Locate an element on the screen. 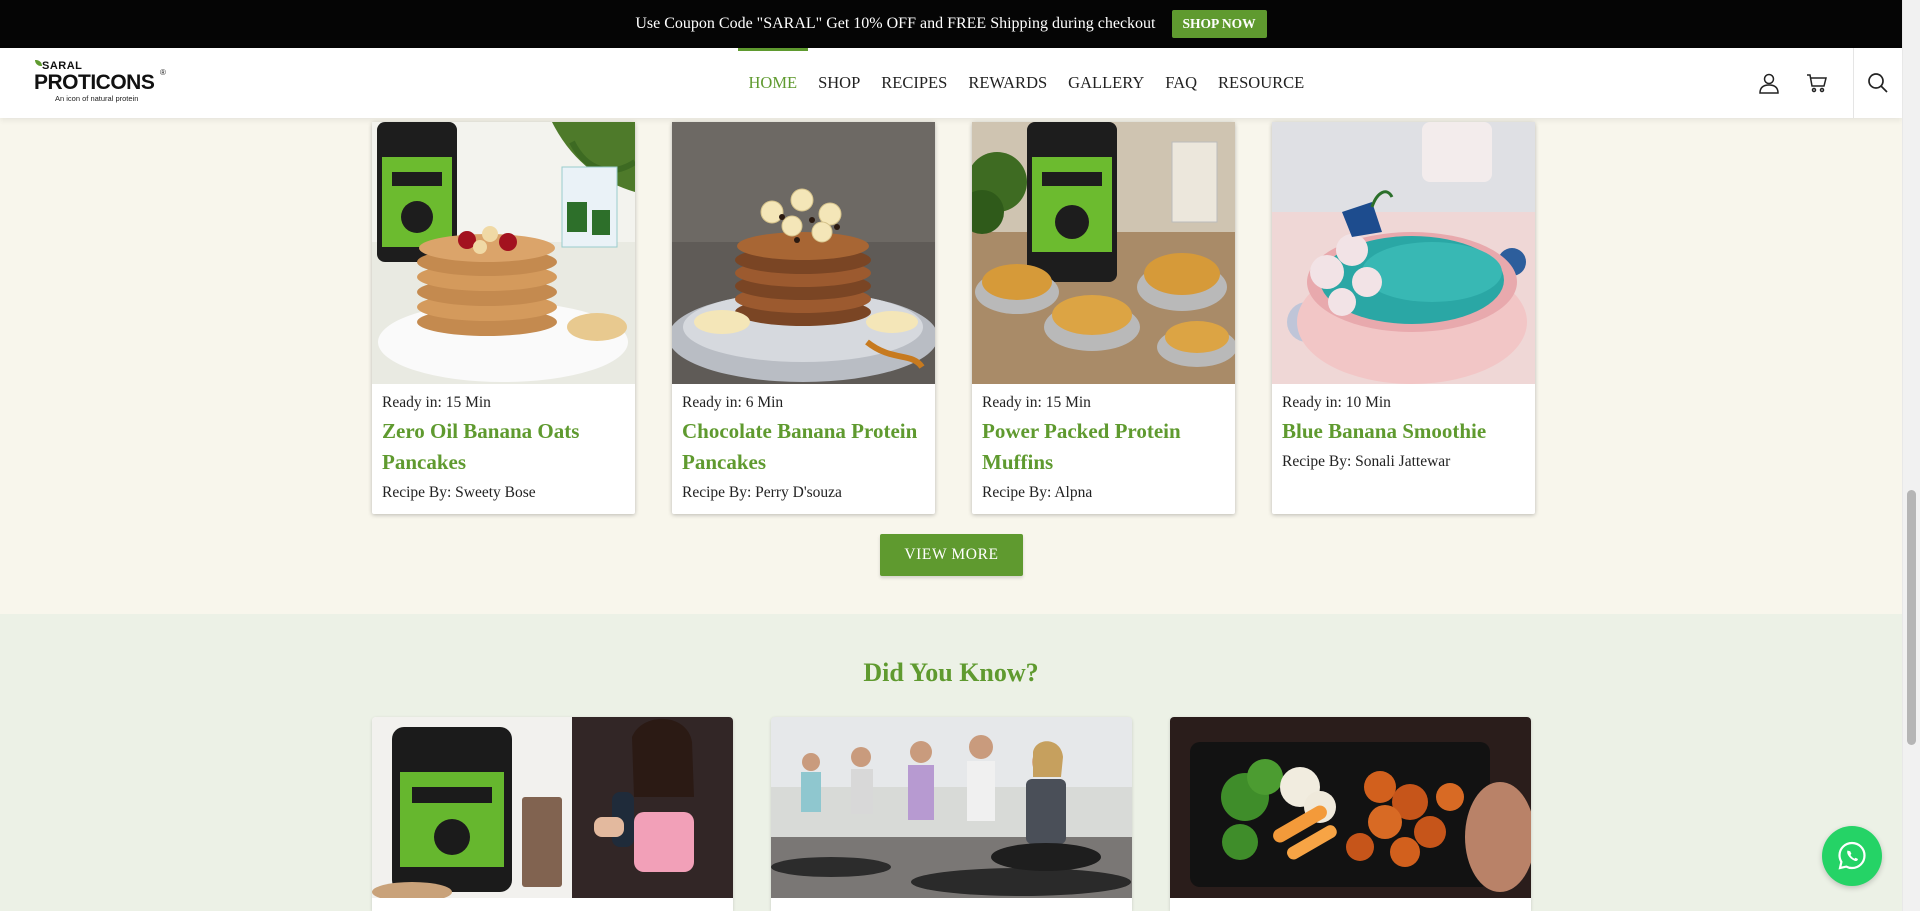 The height and width of the screenshot is (911, 1920). whatsapp-icon is located at coordinates (1852, 856).